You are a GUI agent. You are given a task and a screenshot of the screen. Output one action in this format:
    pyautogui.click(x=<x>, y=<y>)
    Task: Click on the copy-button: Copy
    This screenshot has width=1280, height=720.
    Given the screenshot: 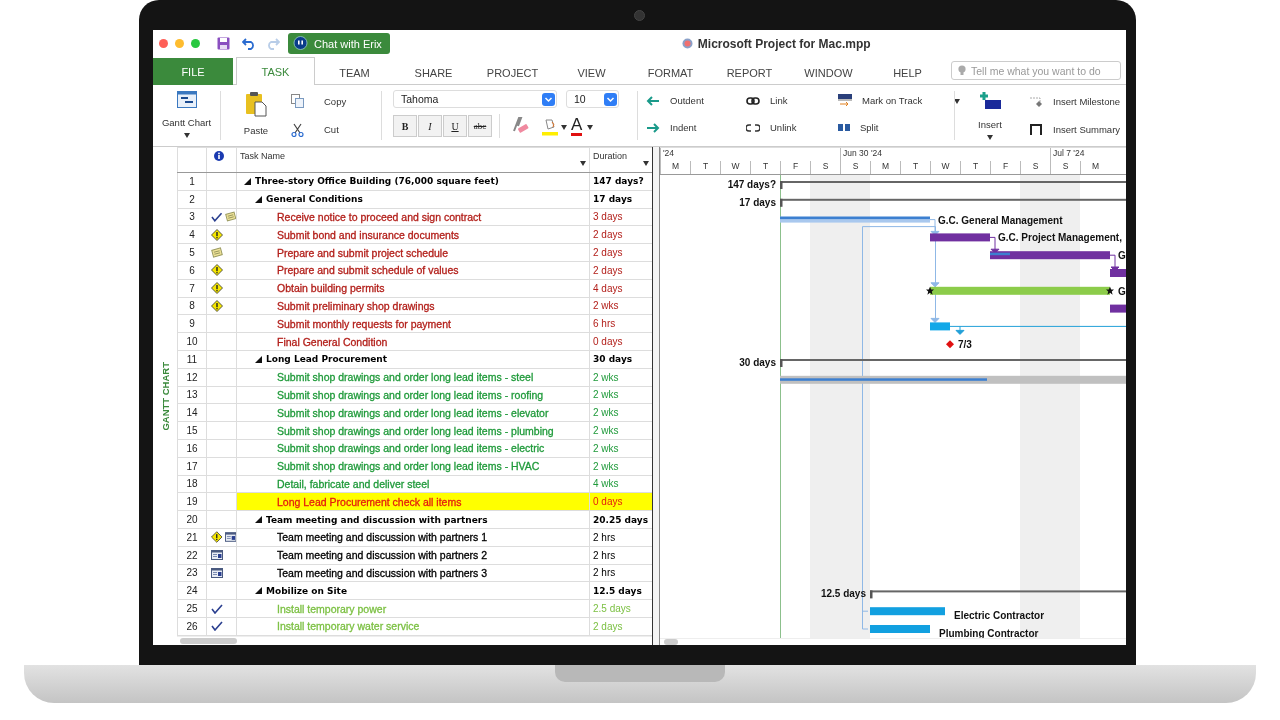 What is the action you would take?
    pyautogui.click(x=319, y=101)
    